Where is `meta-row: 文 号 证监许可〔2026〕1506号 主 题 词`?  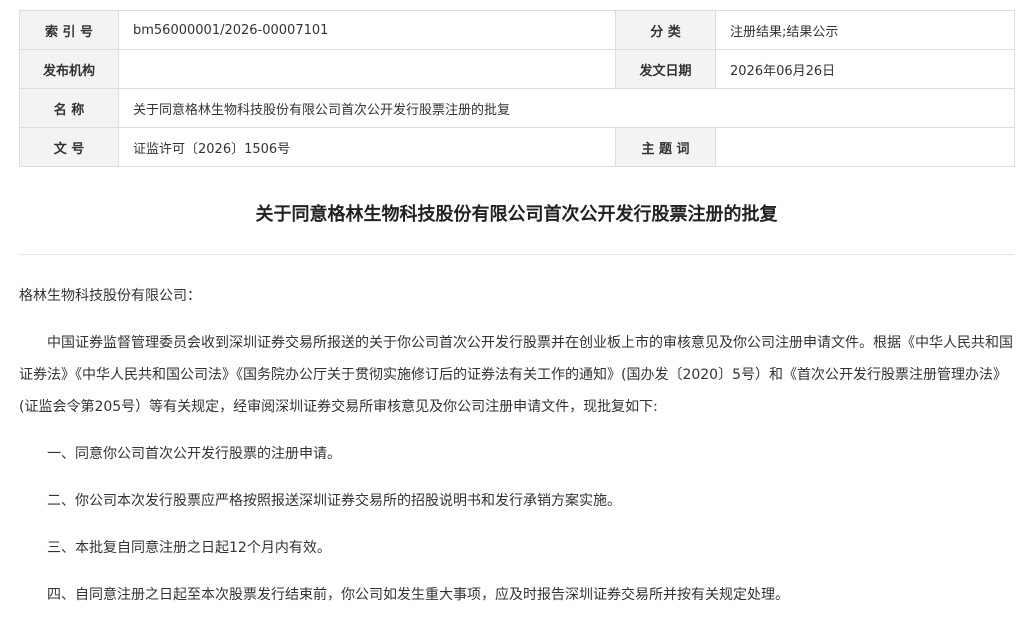 meta-row: 文 号 证监许可〔2026〕1506号 主 题 词 is located at coordinates (517, 147).